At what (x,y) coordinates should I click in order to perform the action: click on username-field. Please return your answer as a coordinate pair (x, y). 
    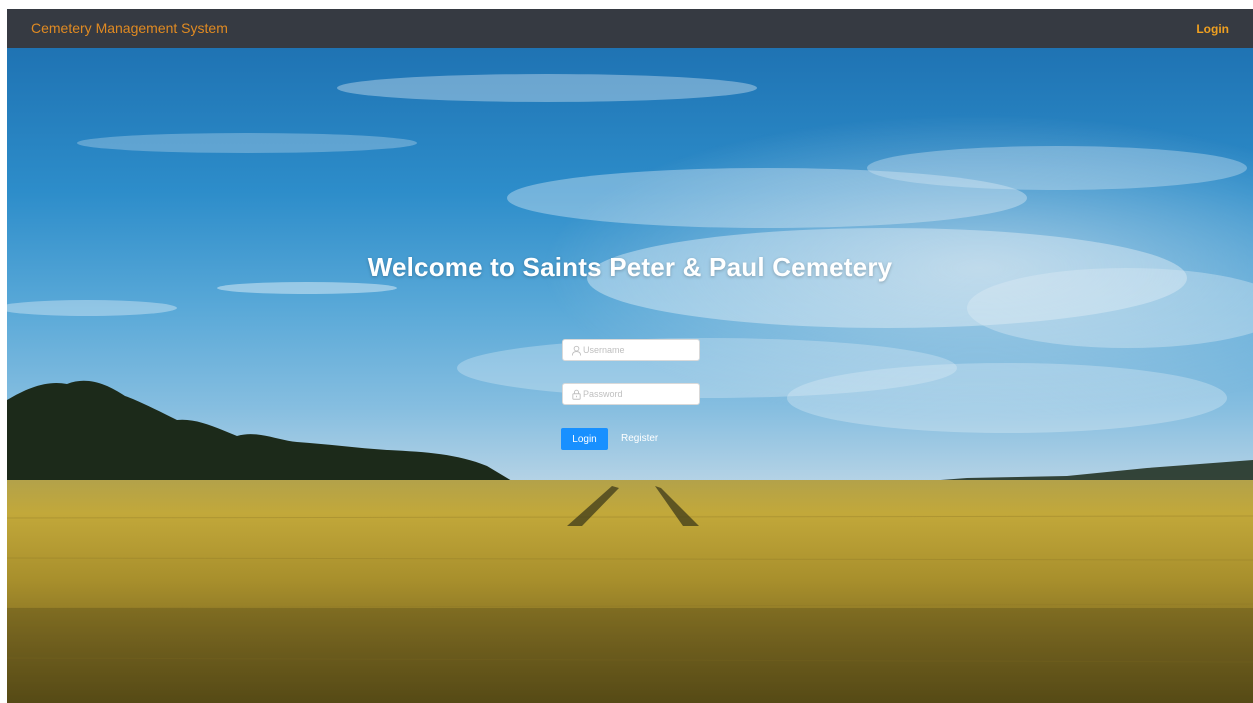
    Looking at the image, I should click on (631, 350).